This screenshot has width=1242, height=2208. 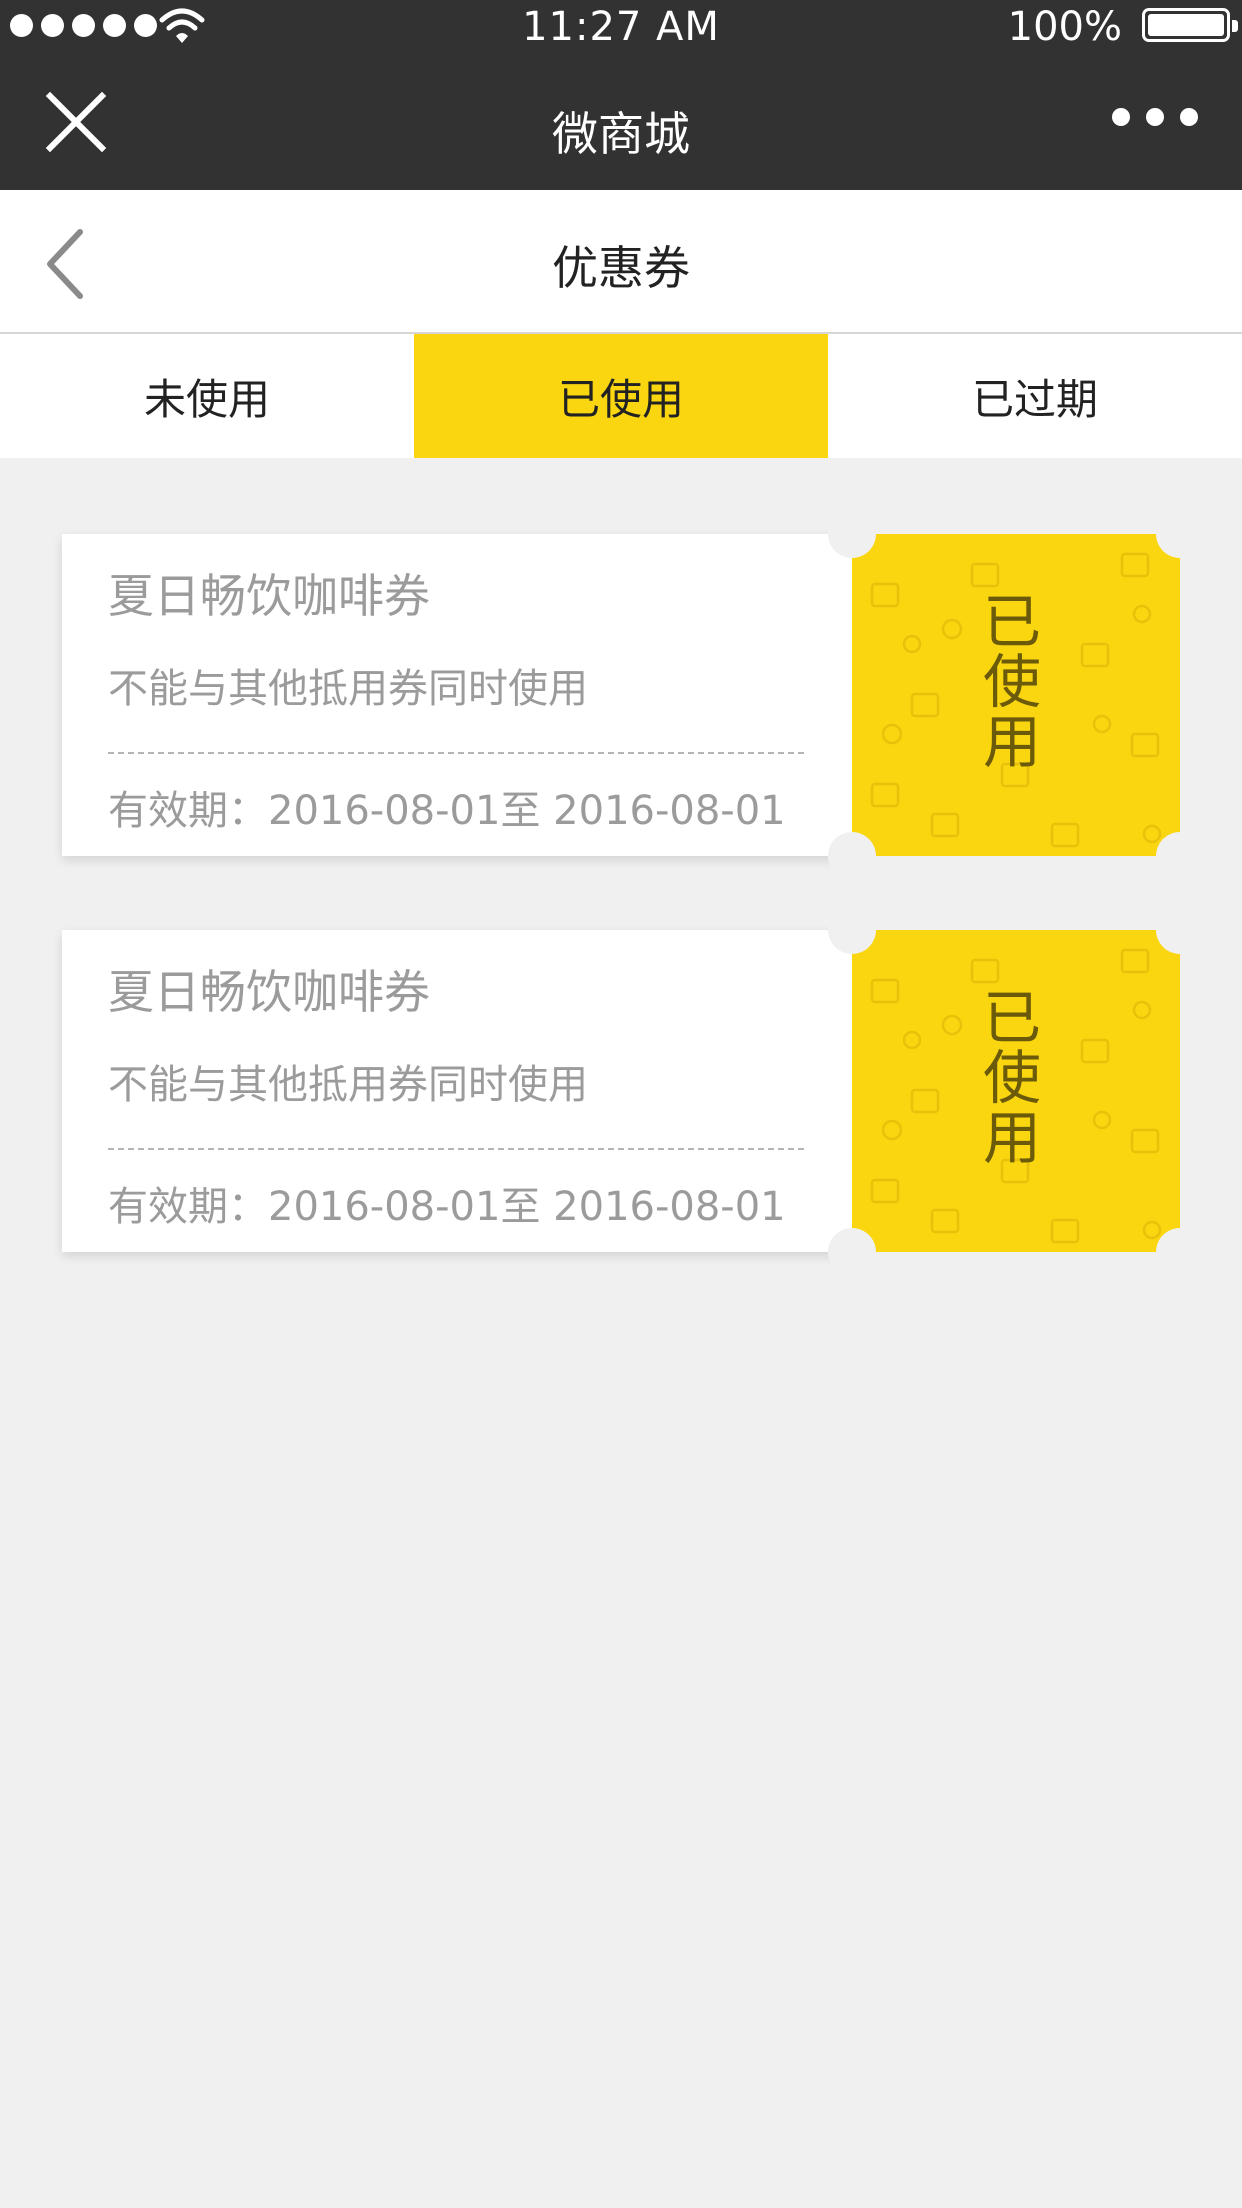 I want to click on nav-title: 微商城, so click(x=621, y=134).